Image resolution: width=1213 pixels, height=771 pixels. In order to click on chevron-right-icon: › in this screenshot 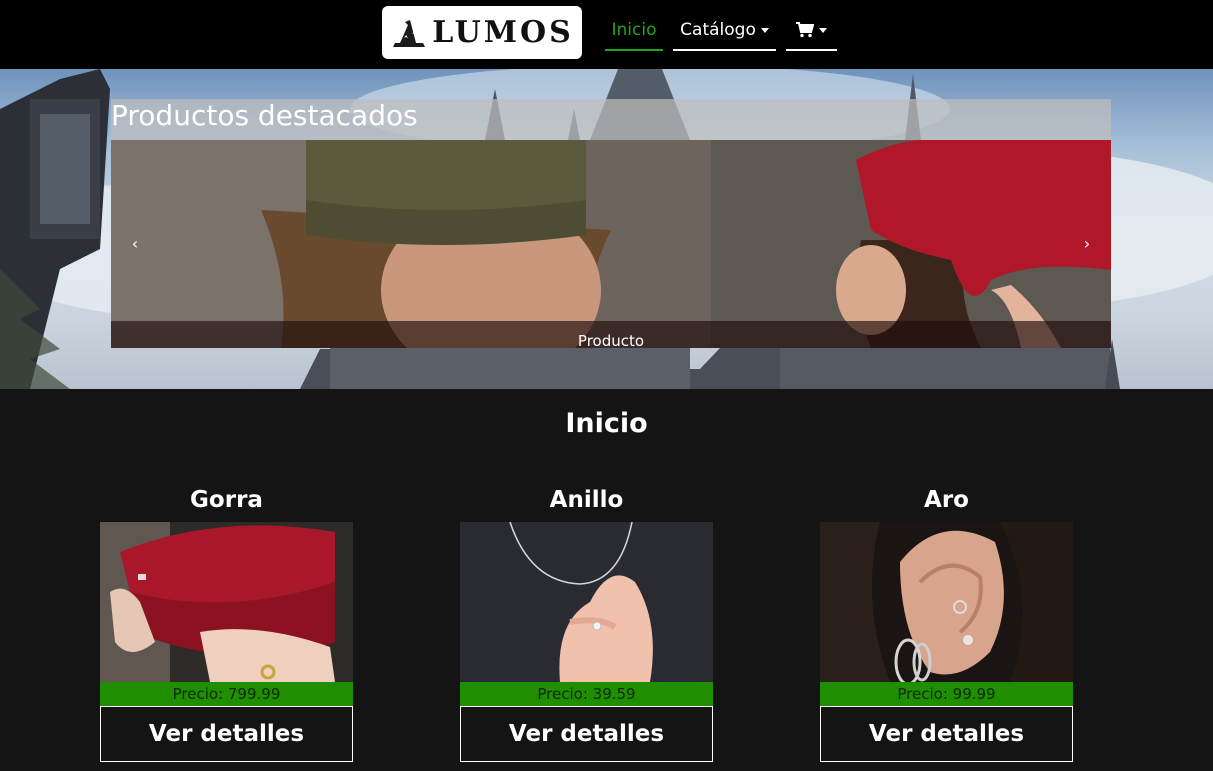, I will do `click(1087, 243)`.